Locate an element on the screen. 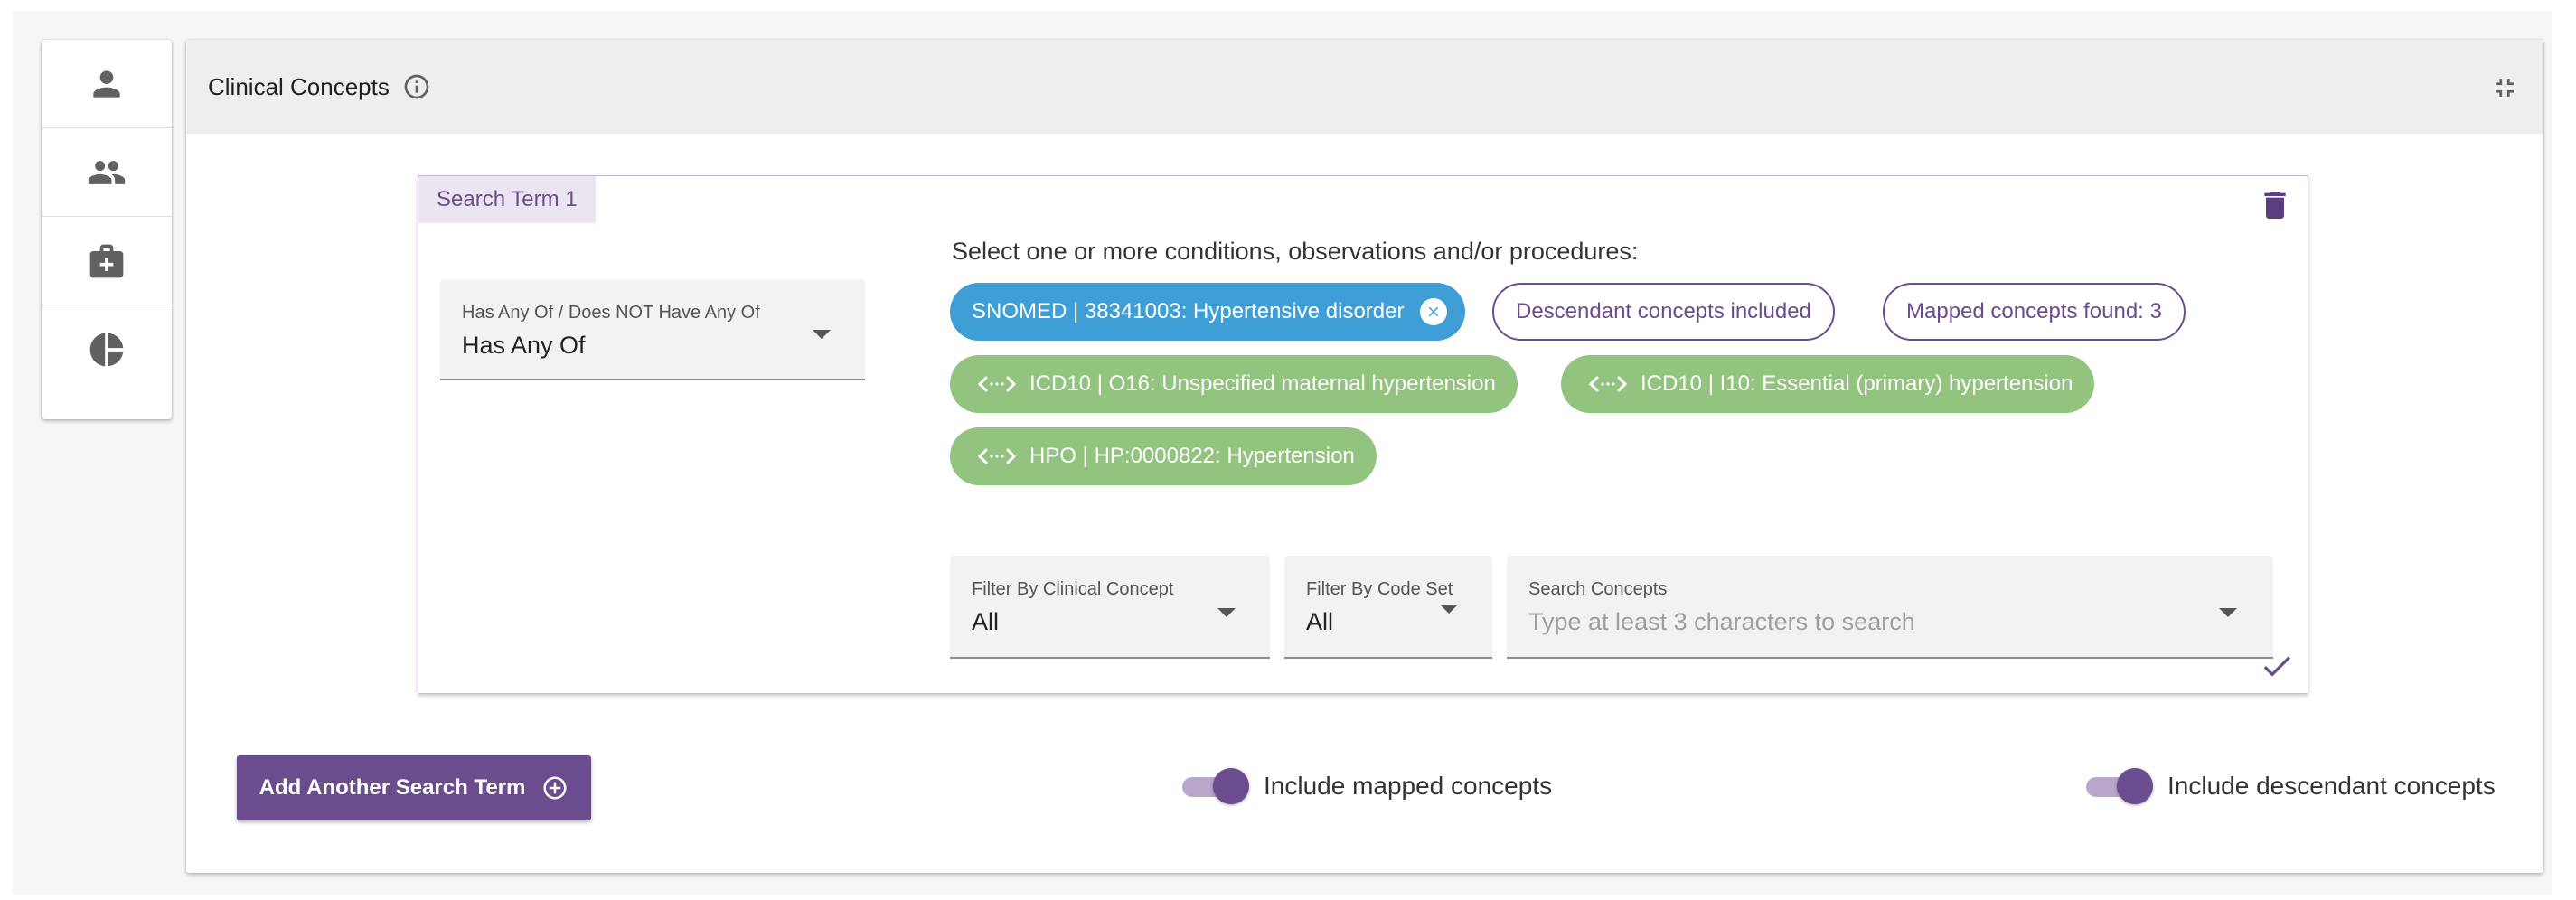 This screenshot has height=900, width=2576. include-mapped-toggle: Include mapped concepts is located at coordinates (1366, 786).